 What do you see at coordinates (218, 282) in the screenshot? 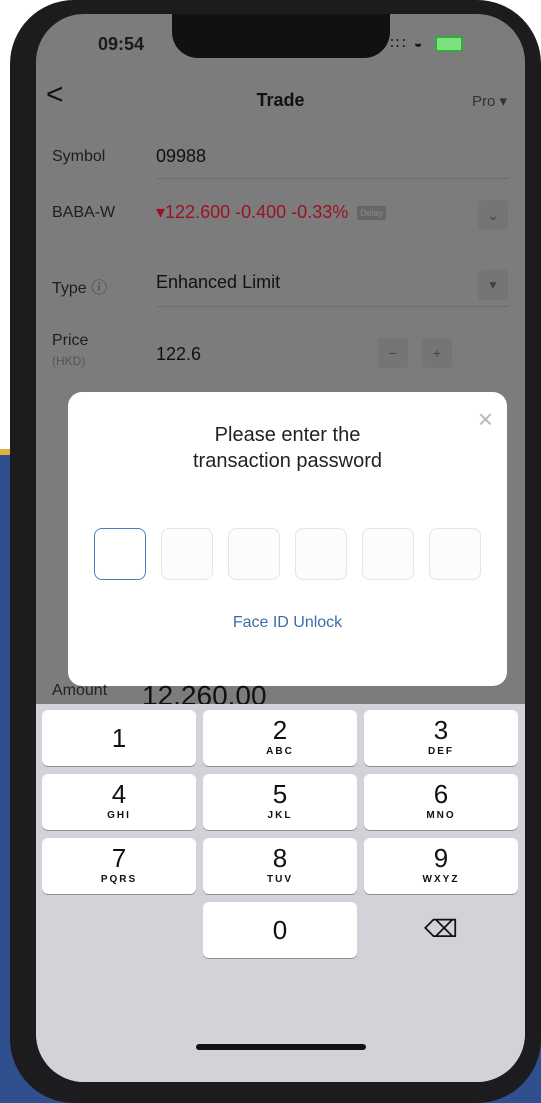
I see `order-type-select: Enhanced Limit` at bounding box center [218, 282].